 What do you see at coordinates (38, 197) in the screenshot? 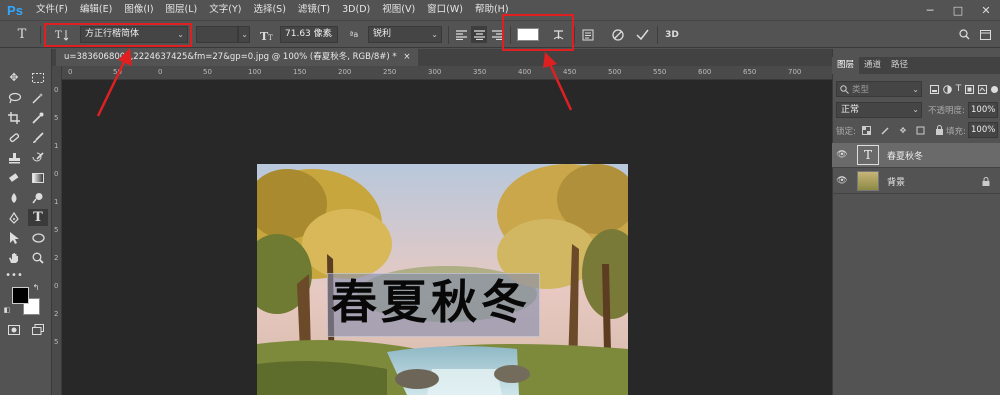
I see `dodge-tool-icon` at bounding box center [38, 197].